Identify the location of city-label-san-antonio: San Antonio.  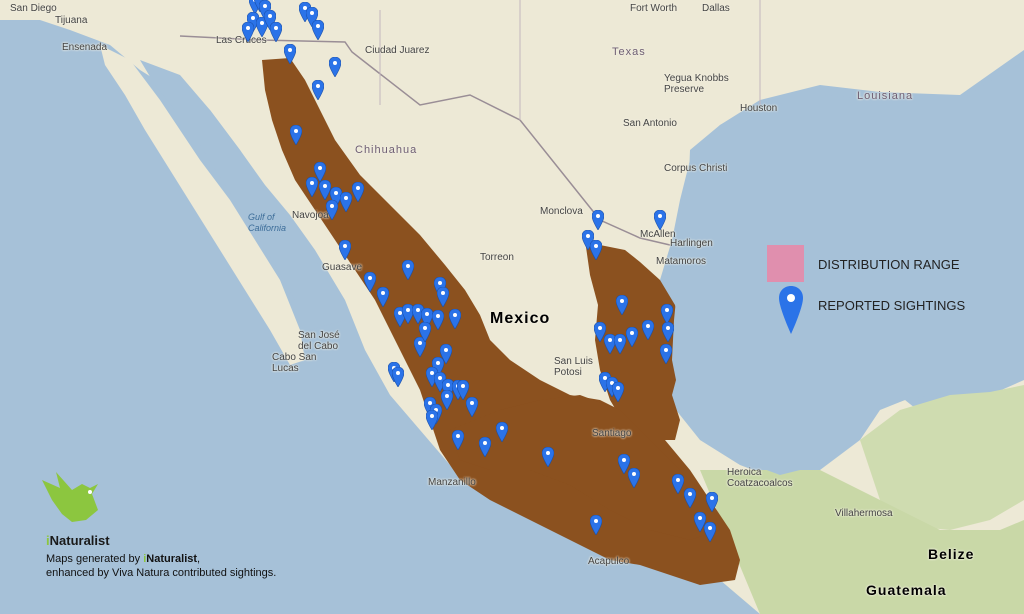
(650, 123).